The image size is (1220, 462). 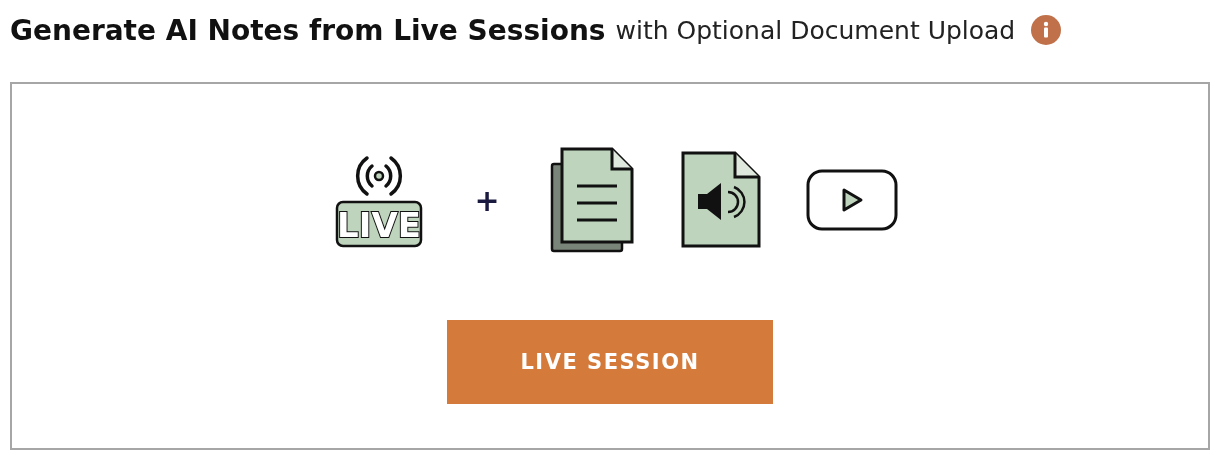 I want to click on documents-icon, so click(x=592, y=200).